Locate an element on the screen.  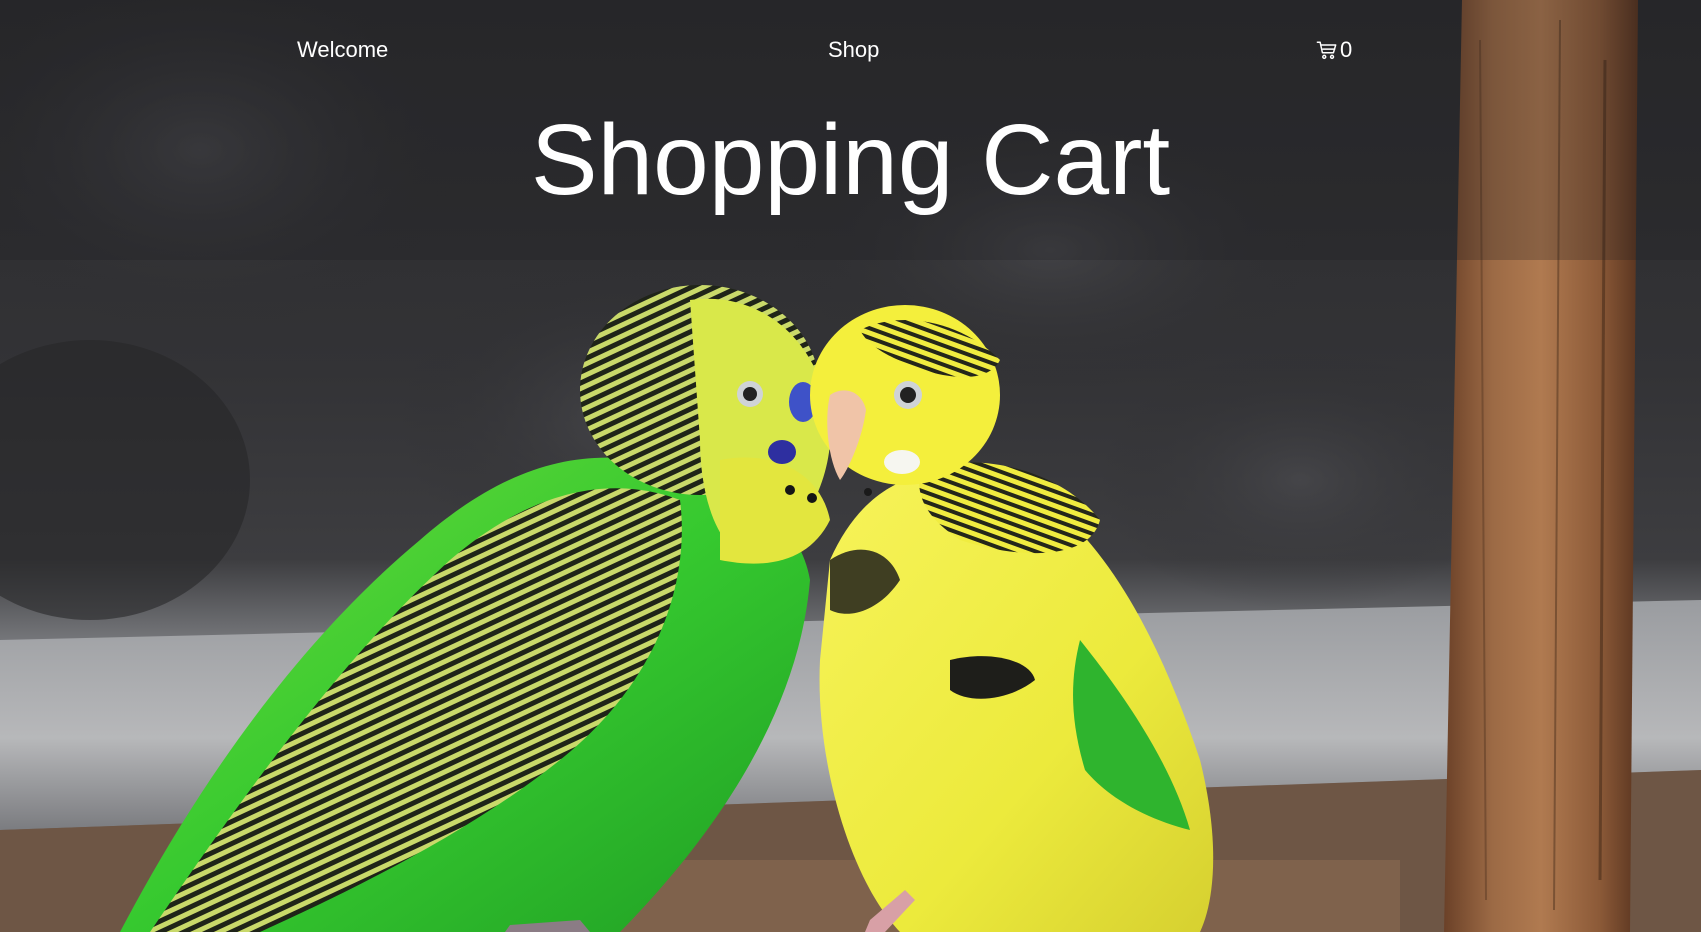
nav-link-shop: Shop is located at coordinates (853, 50).